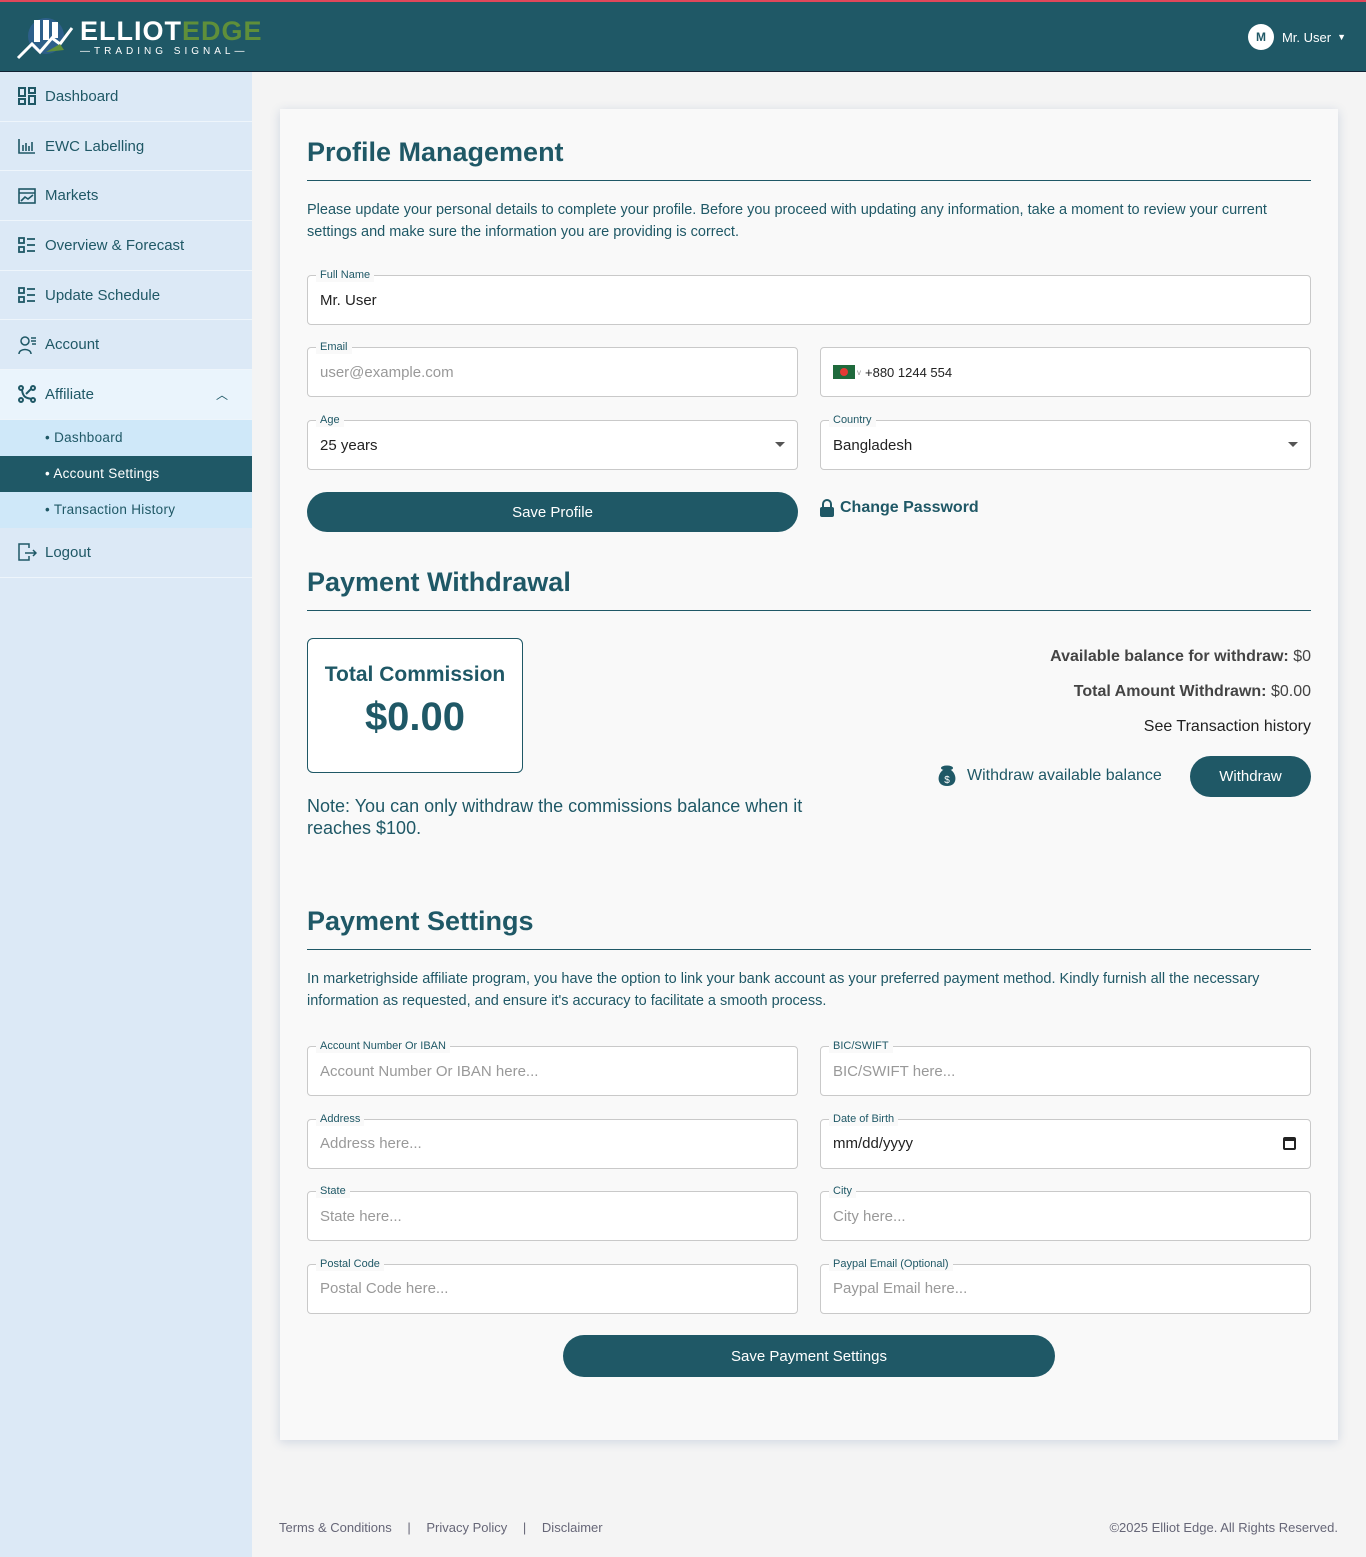 The width and height of the screenshot is (1366, 1557). What do you see at coordinates (1250, 776) in the screenshot?
I see `withdraw-button: Withdraw` at bounding box center [1250, 776].